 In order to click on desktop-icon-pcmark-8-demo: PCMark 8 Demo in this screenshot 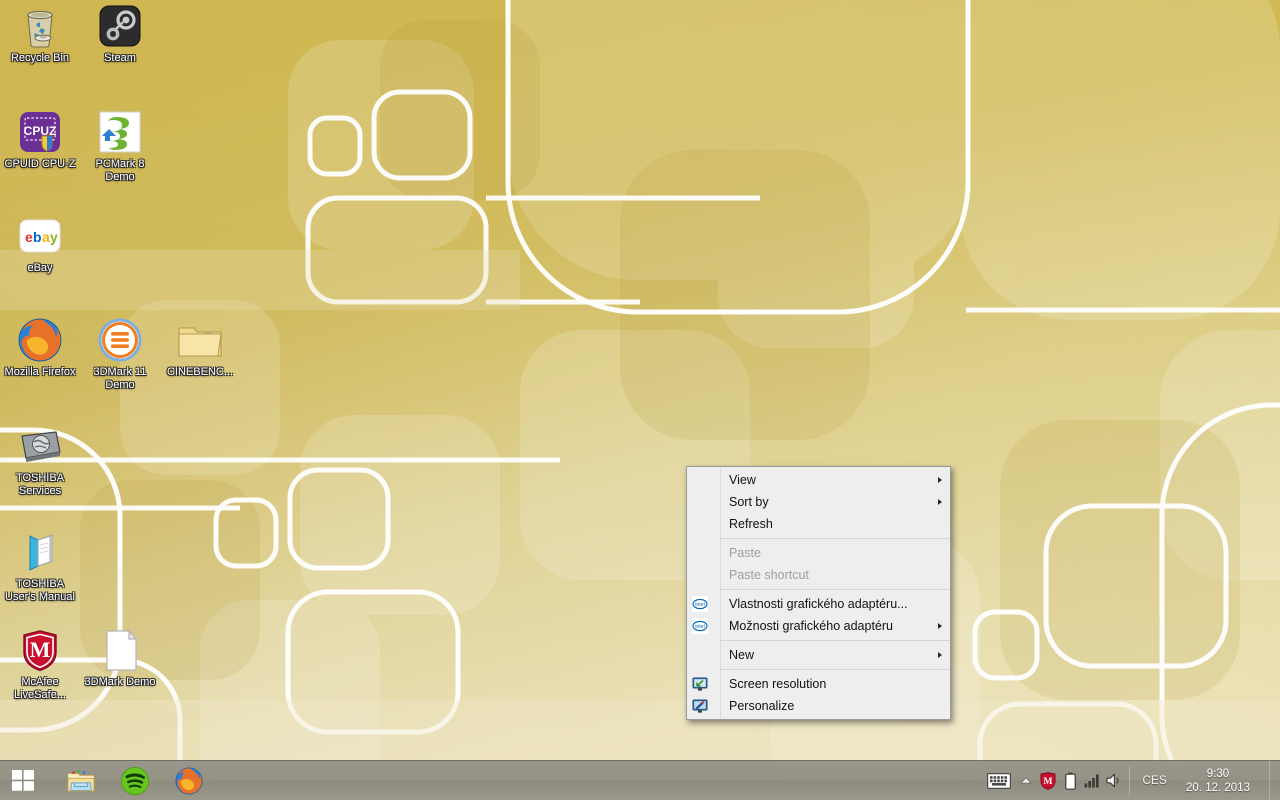, I will do `click(120, 146)`.